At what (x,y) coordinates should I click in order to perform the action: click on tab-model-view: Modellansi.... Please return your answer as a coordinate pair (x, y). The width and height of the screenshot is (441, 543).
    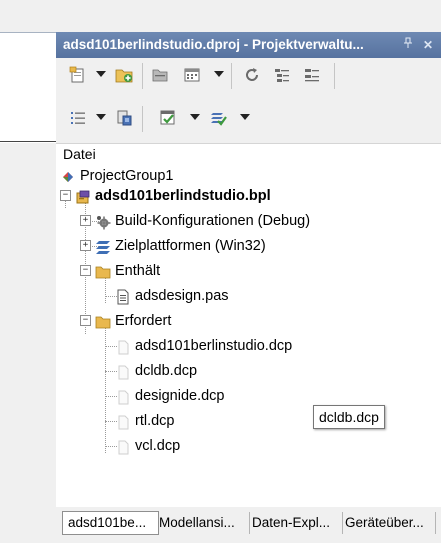
    Looking at the image, I should click on (202, 523).